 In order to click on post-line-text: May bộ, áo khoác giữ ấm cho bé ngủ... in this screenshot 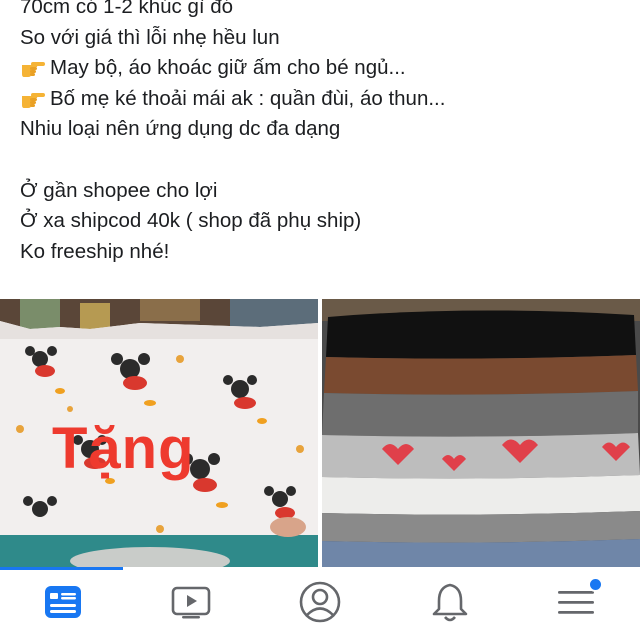, I will do `click(228, 67)`.